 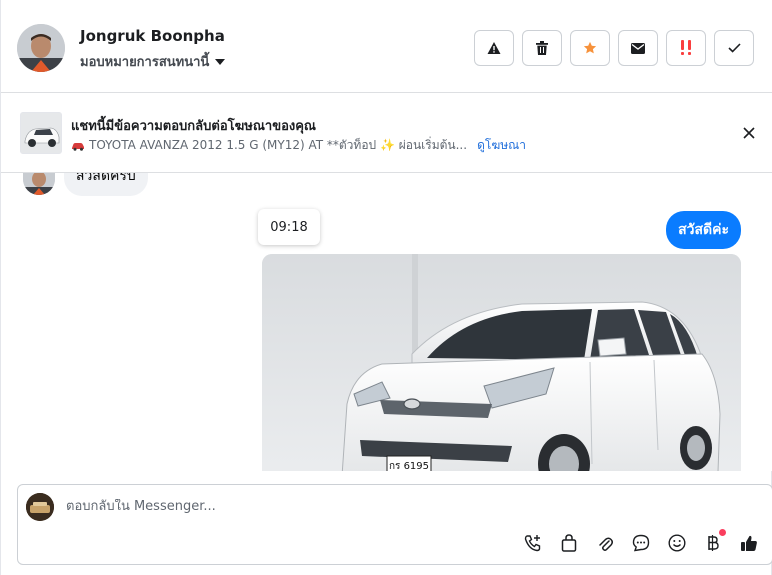 What do you see at coordinates (614, 48) in the screenshot?
I see `header-actions` at bounding box center [614, 48].